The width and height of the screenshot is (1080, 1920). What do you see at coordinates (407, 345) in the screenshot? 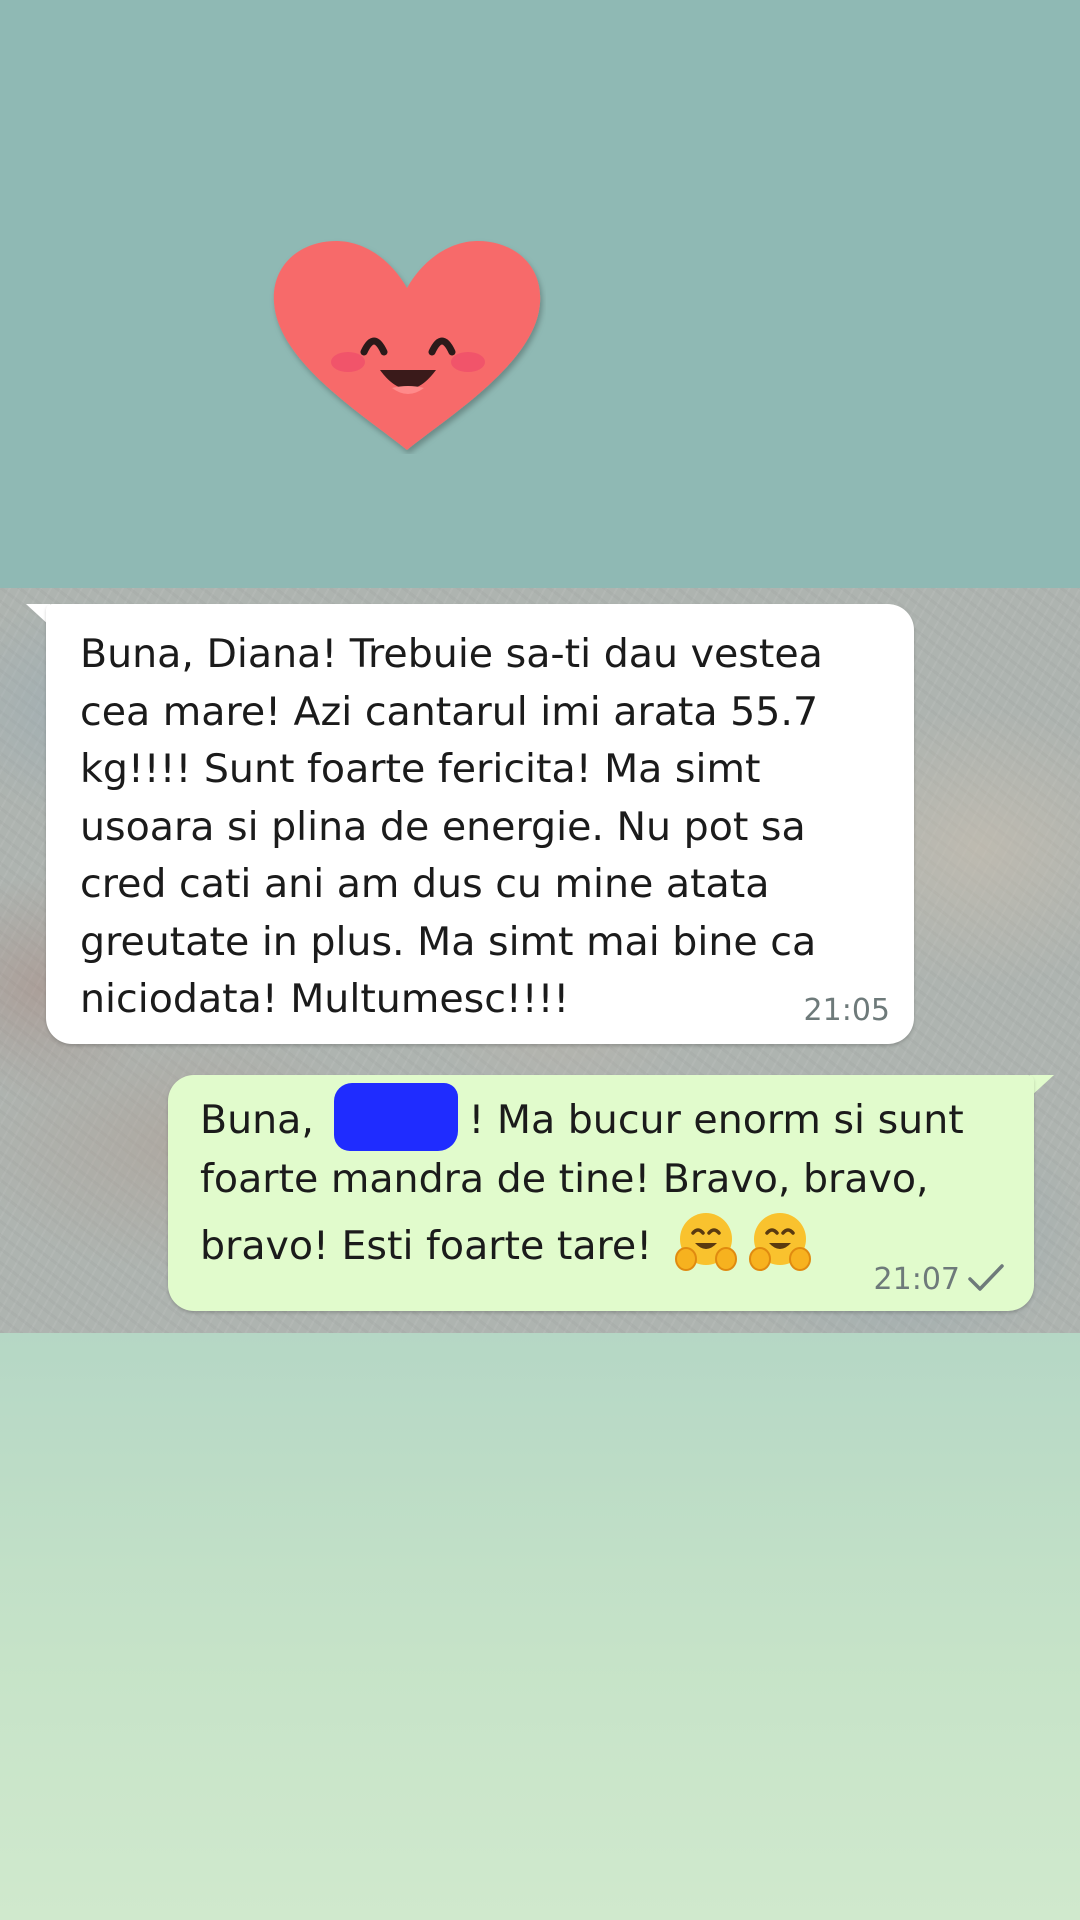
I see `smiling-heart-icon` at bounding box center [407, 345].